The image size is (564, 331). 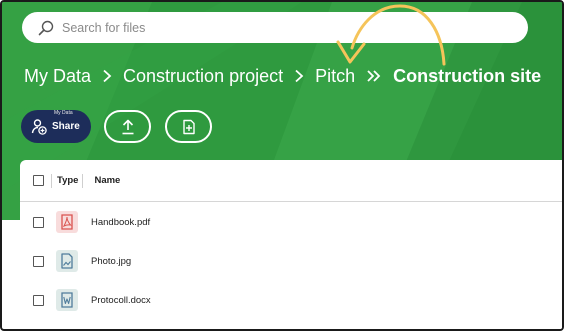 I want to click on word-file-icon, so click(x=67, y=300).